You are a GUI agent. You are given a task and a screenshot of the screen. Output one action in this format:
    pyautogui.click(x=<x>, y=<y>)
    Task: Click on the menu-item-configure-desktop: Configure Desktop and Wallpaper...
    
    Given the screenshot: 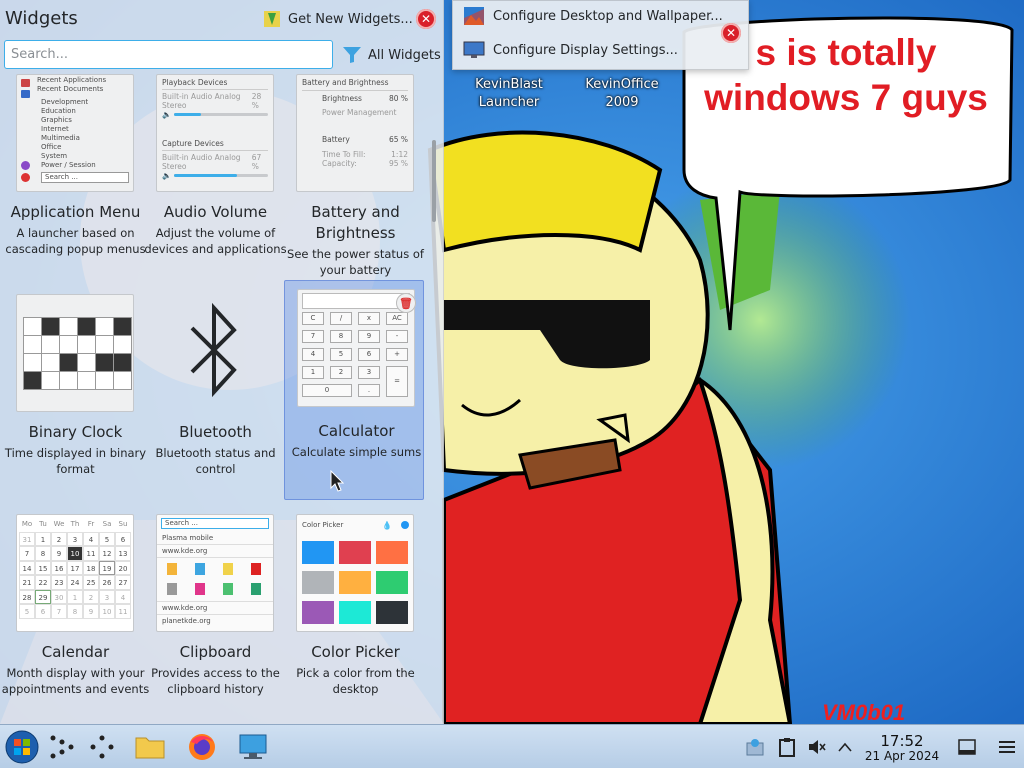 What is the action you would take?
    pyautogui.click(x=593, y=16)
    